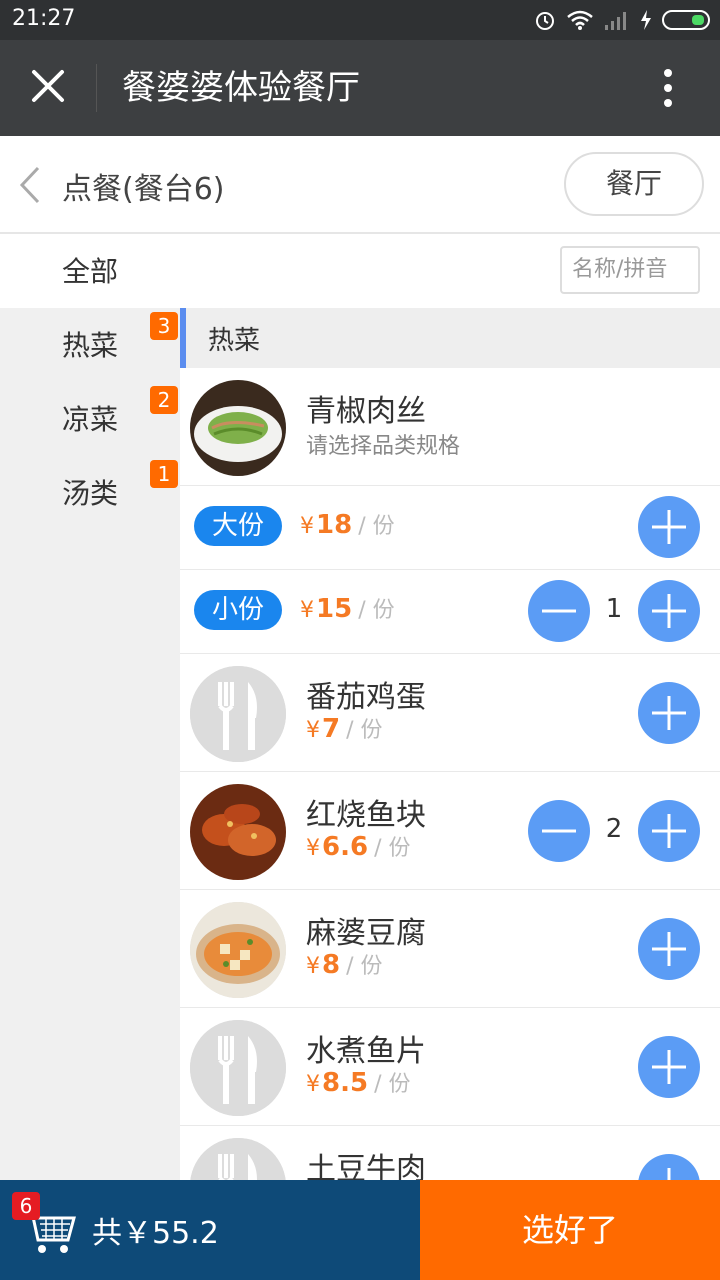 The image size is (720, 1280). I want to click on spec-tag: 大份, so click(238, 526).